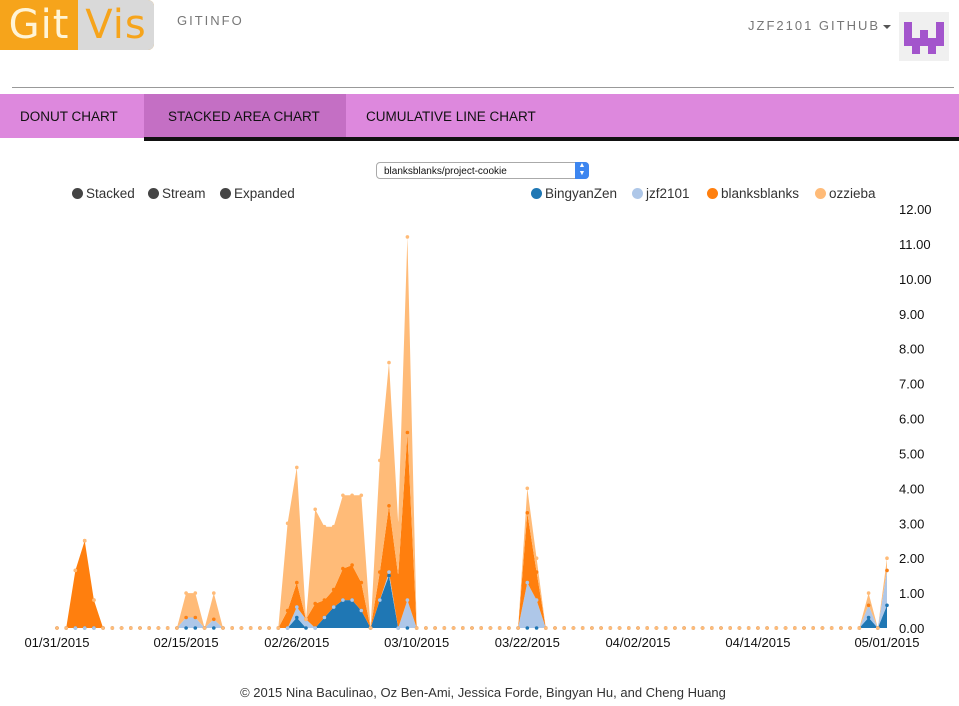 The height and width of the screenshot is (706, 959). I want to click on y-tick-label: 5.00, so click(911, 453).